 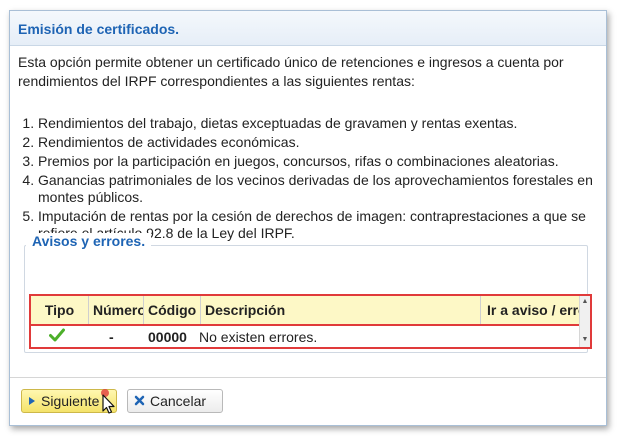 I want to click on column-header-numero: Número, so click(x=116, y=310).